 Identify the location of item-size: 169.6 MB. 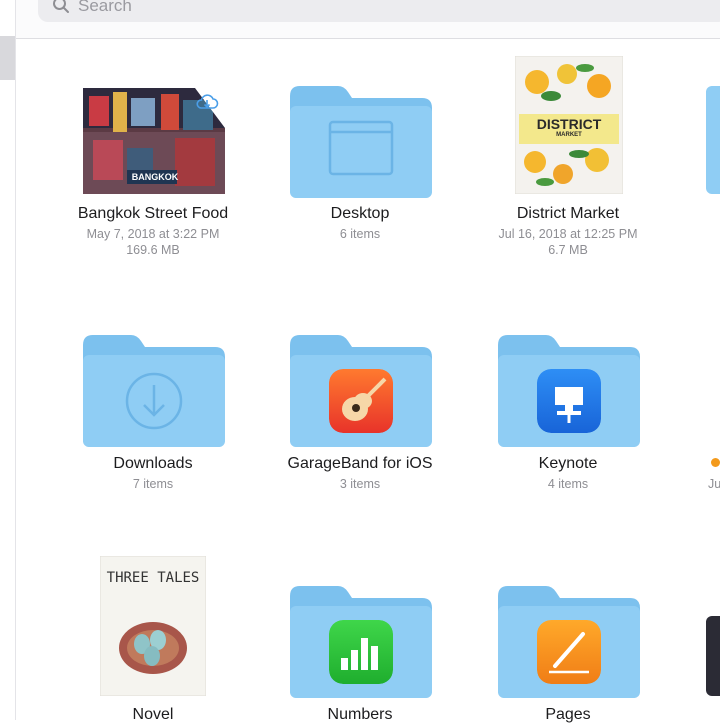
(153, 250).